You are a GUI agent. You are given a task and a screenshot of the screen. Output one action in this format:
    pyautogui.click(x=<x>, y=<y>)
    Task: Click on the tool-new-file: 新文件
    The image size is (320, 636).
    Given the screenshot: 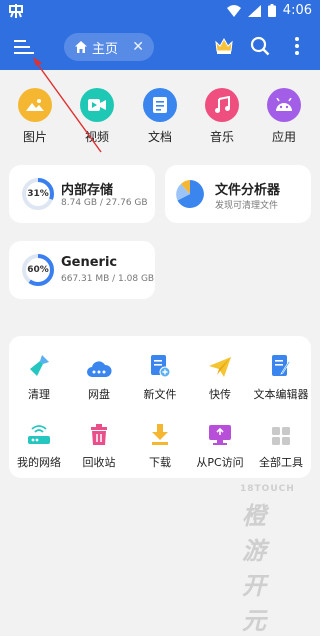 What is the action you would take?
    pyautogui.click(x=160, y=377)
    